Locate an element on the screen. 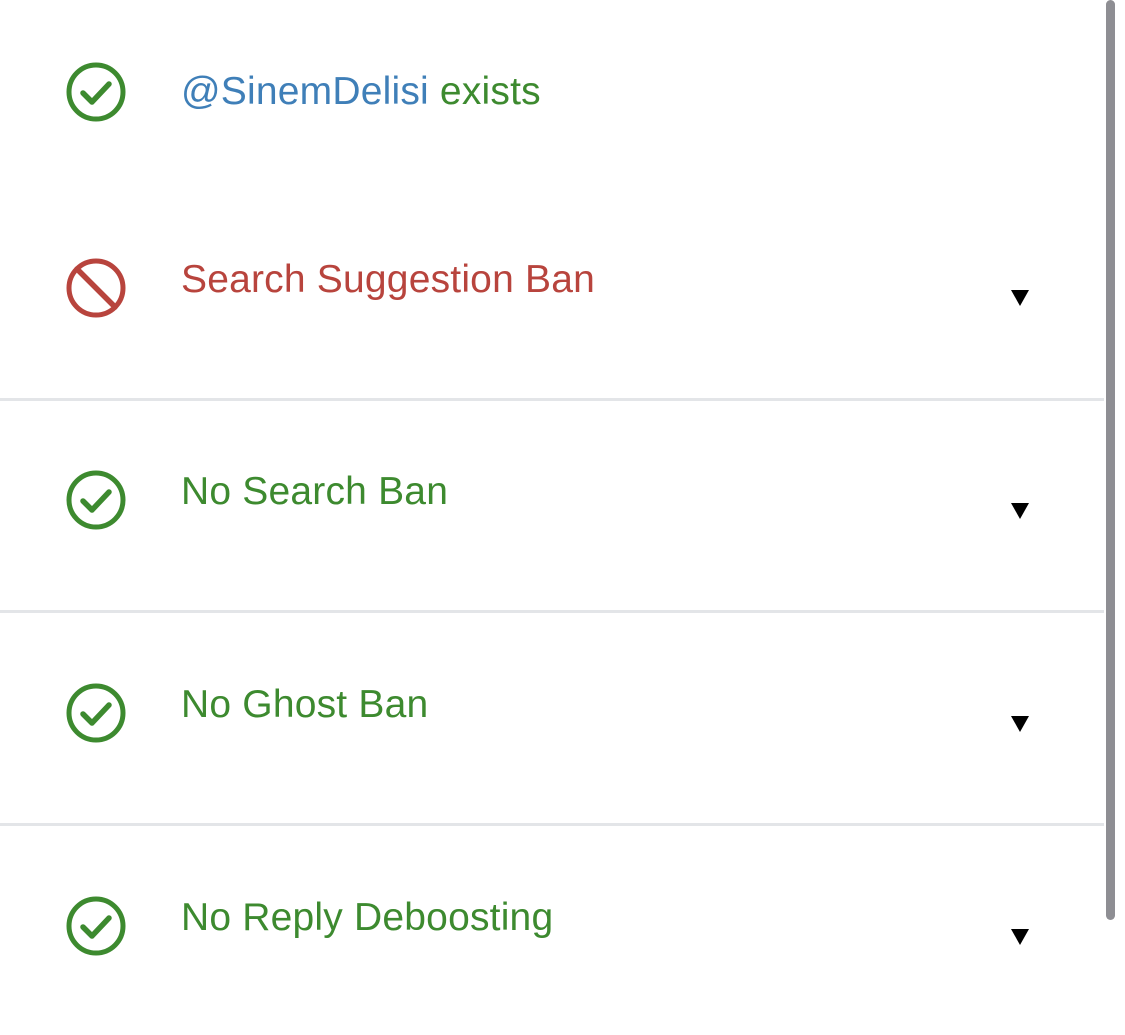 This screenshot has height=1035, width=1125. prohibited-icon is located at coordinates (96, 288).